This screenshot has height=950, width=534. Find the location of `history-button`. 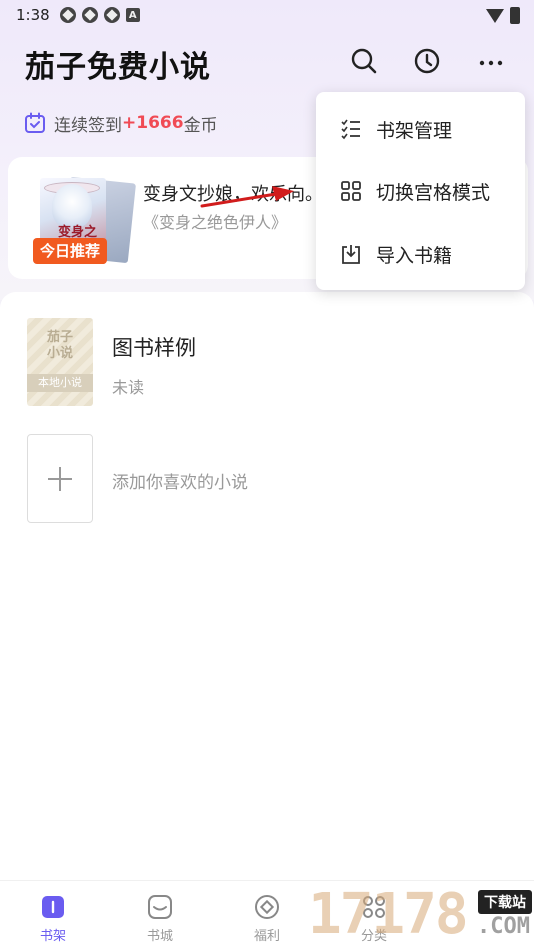

history-button is located at coordinates (427, 61).